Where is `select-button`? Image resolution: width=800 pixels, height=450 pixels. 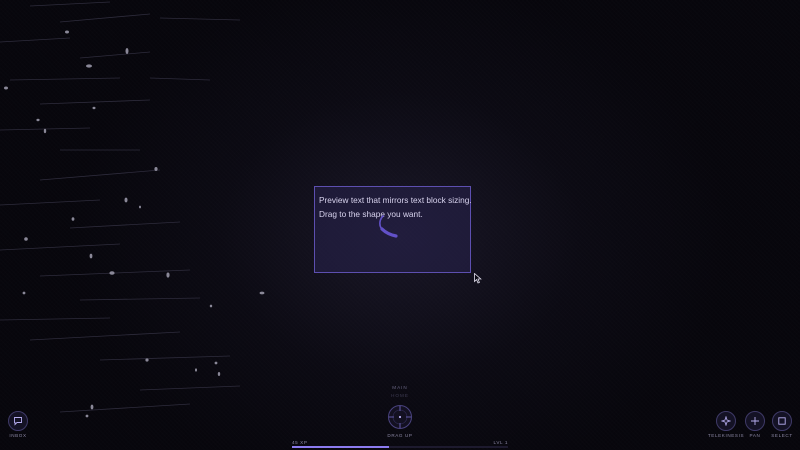 select-button is located at coordinates (782, 421).